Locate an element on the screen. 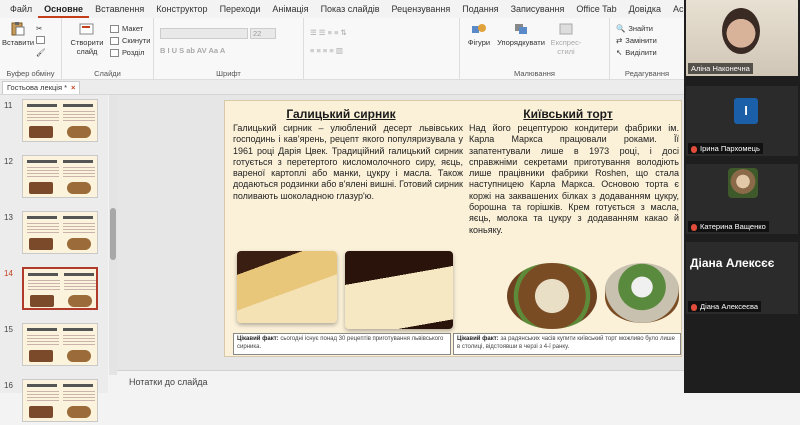  participant-name: Ірина Пархомець is located at coordinates (725, 148).